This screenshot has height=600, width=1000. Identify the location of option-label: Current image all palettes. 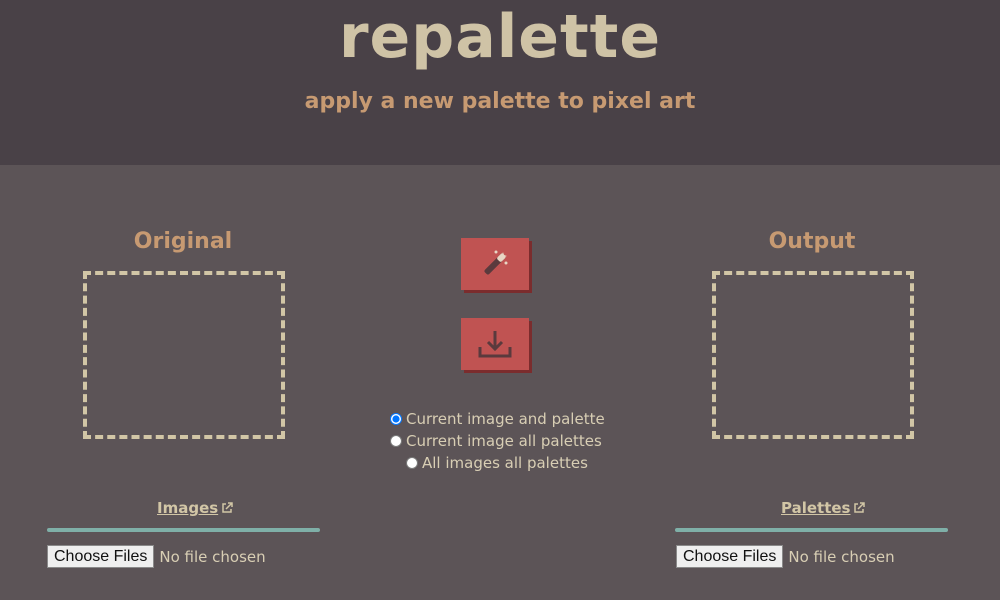
(504, 441).